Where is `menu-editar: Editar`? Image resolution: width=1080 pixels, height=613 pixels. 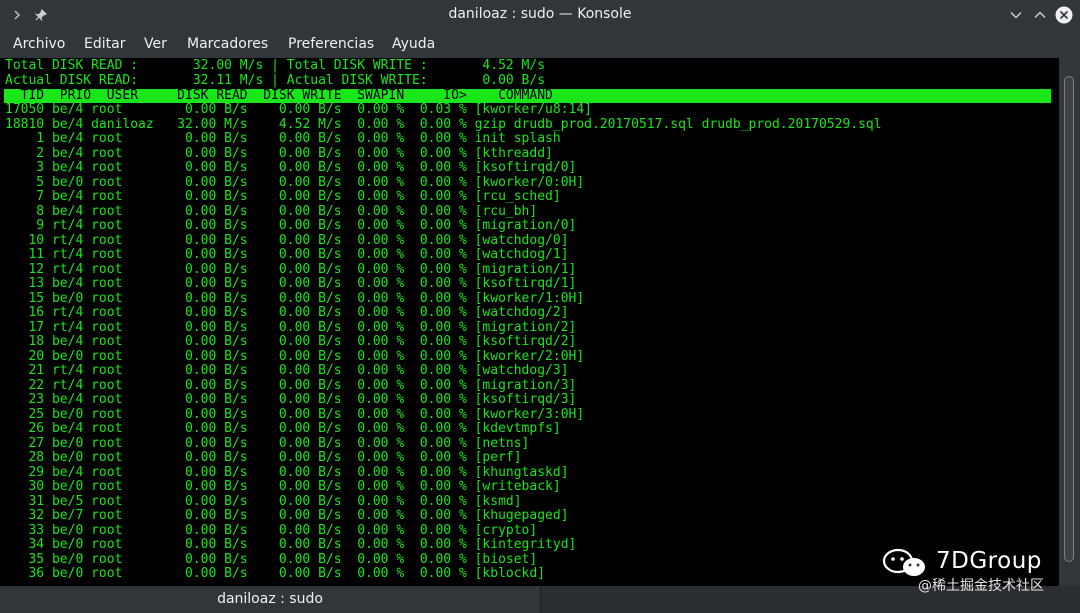
menu-editar: Editar is located at coordinates (104, 44).